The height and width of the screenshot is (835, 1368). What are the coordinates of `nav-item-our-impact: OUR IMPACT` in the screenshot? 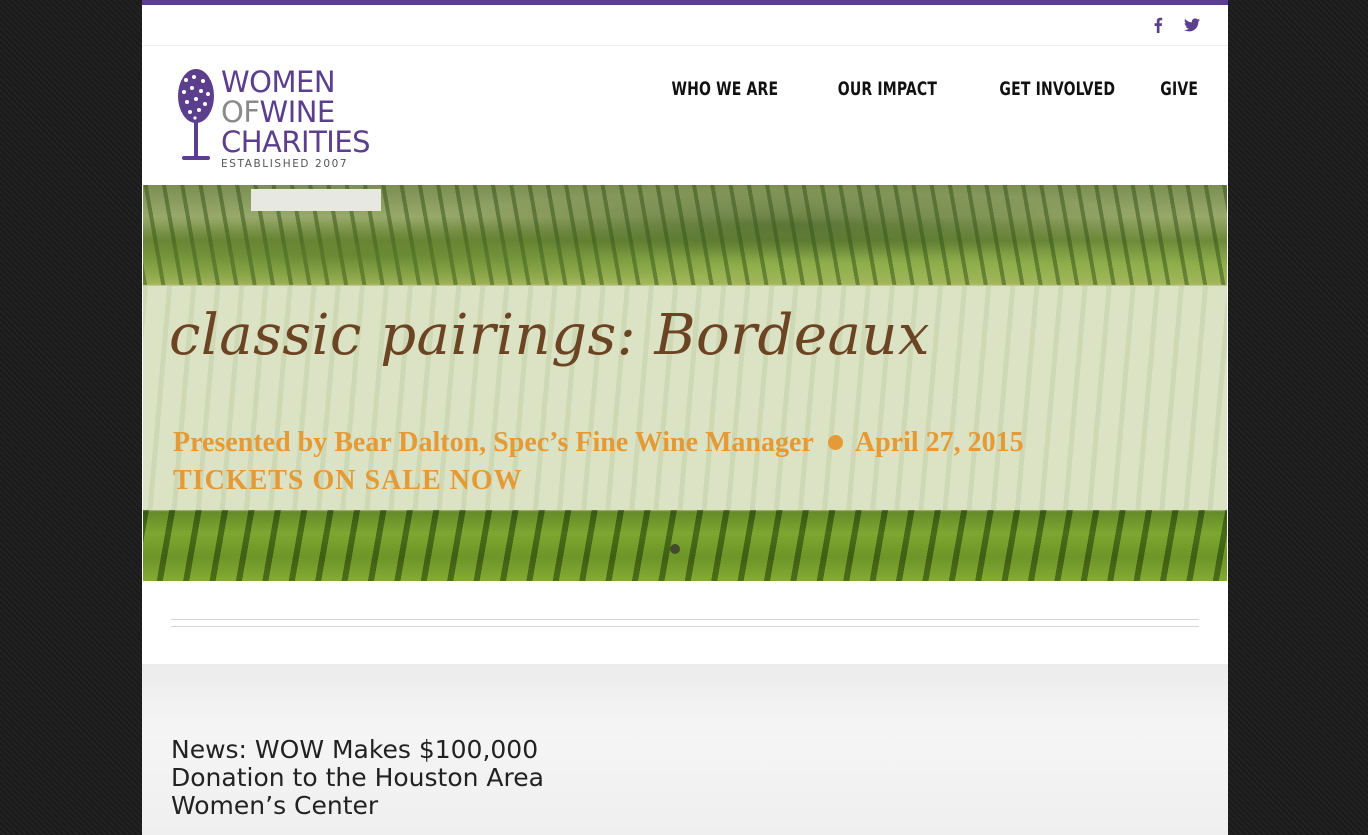 It's located at (886, 89).